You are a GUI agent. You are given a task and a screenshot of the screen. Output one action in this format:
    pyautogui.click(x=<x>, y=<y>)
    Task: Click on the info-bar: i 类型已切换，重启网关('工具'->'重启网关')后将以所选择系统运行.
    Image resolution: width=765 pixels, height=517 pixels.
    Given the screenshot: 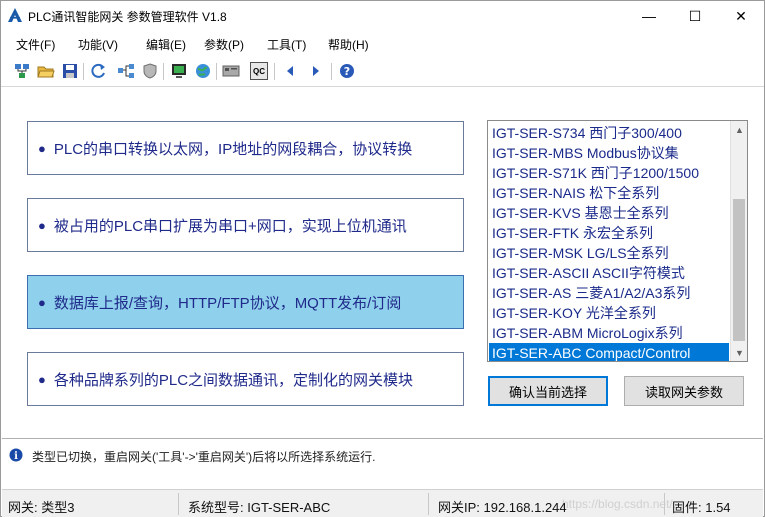 What is the action you would take?
    pyautogui.click(x=382, y=460)
    